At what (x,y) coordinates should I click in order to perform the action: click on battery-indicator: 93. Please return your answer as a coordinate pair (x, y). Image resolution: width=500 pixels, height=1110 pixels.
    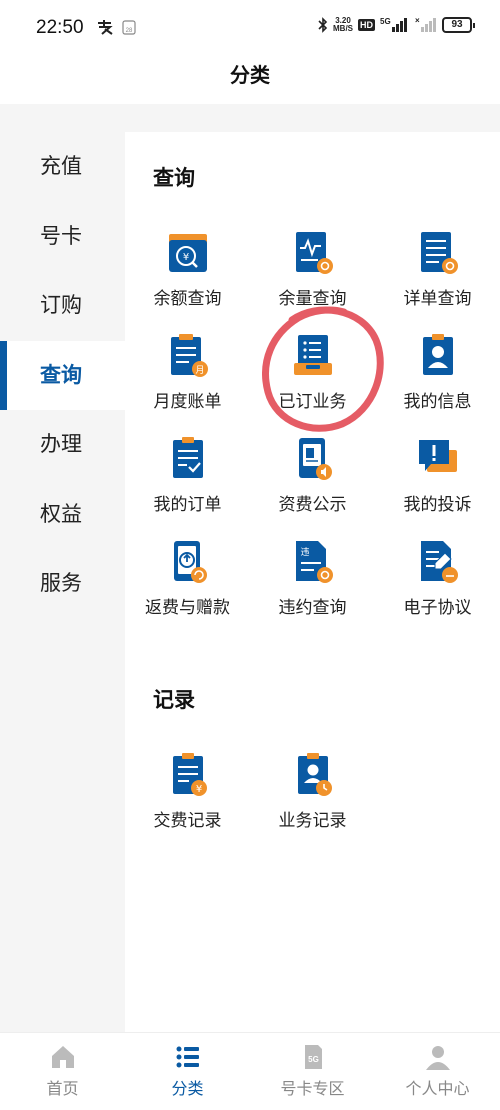
    Looking at the image, I should click on (458, 25).